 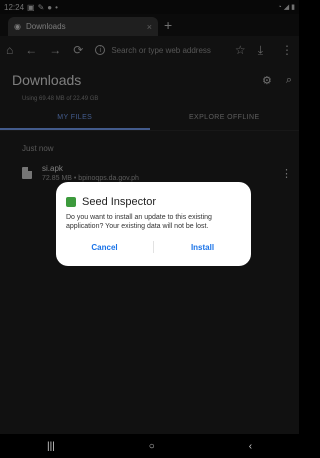 I want to click on app-icon, so click(x=71, y=202).